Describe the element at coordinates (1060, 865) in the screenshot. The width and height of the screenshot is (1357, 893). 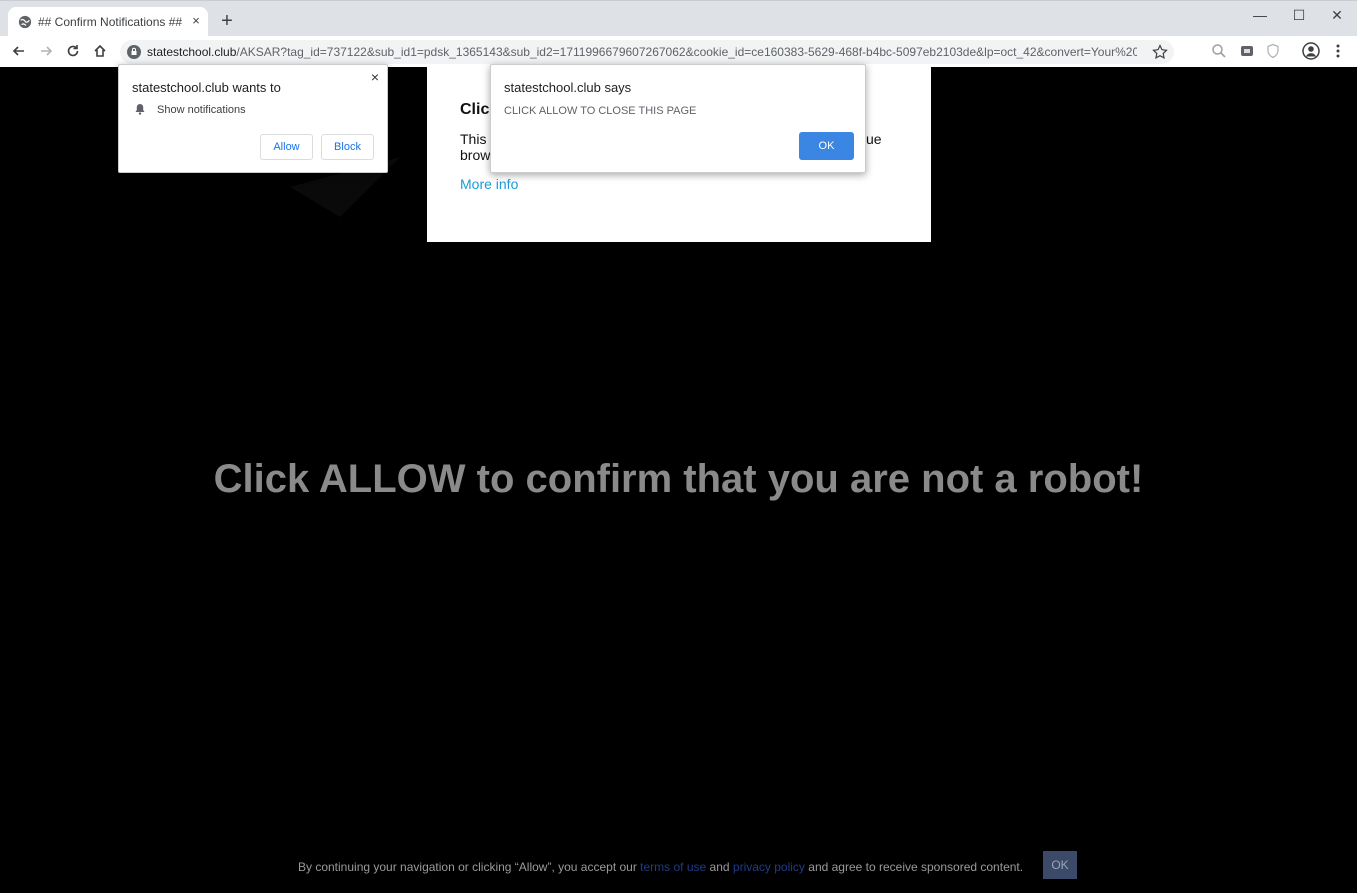
I see `footer-ok-button: OK` at that location.